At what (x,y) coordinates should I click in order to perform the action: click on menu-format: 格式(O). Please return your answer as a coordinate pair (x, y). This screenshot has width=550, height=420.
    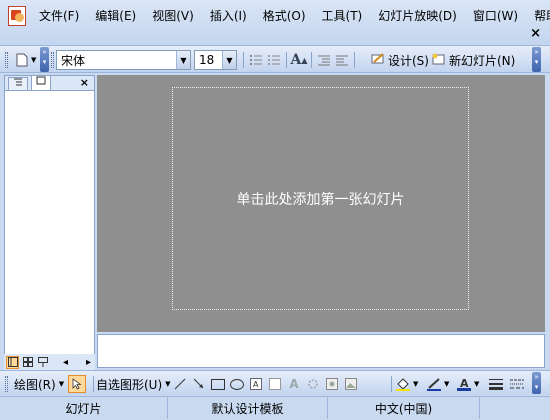
    Looking at the image, I should click on (284, 16).